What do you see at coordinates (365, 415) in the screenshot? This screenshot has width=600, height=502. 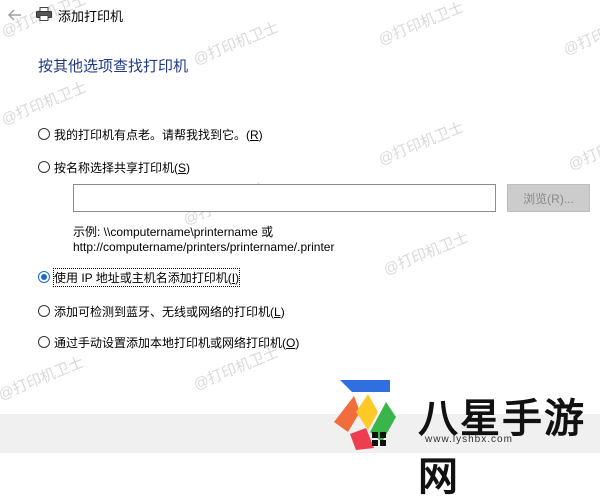 I see `logo-mark-icon` at bounding box center [365, 415].